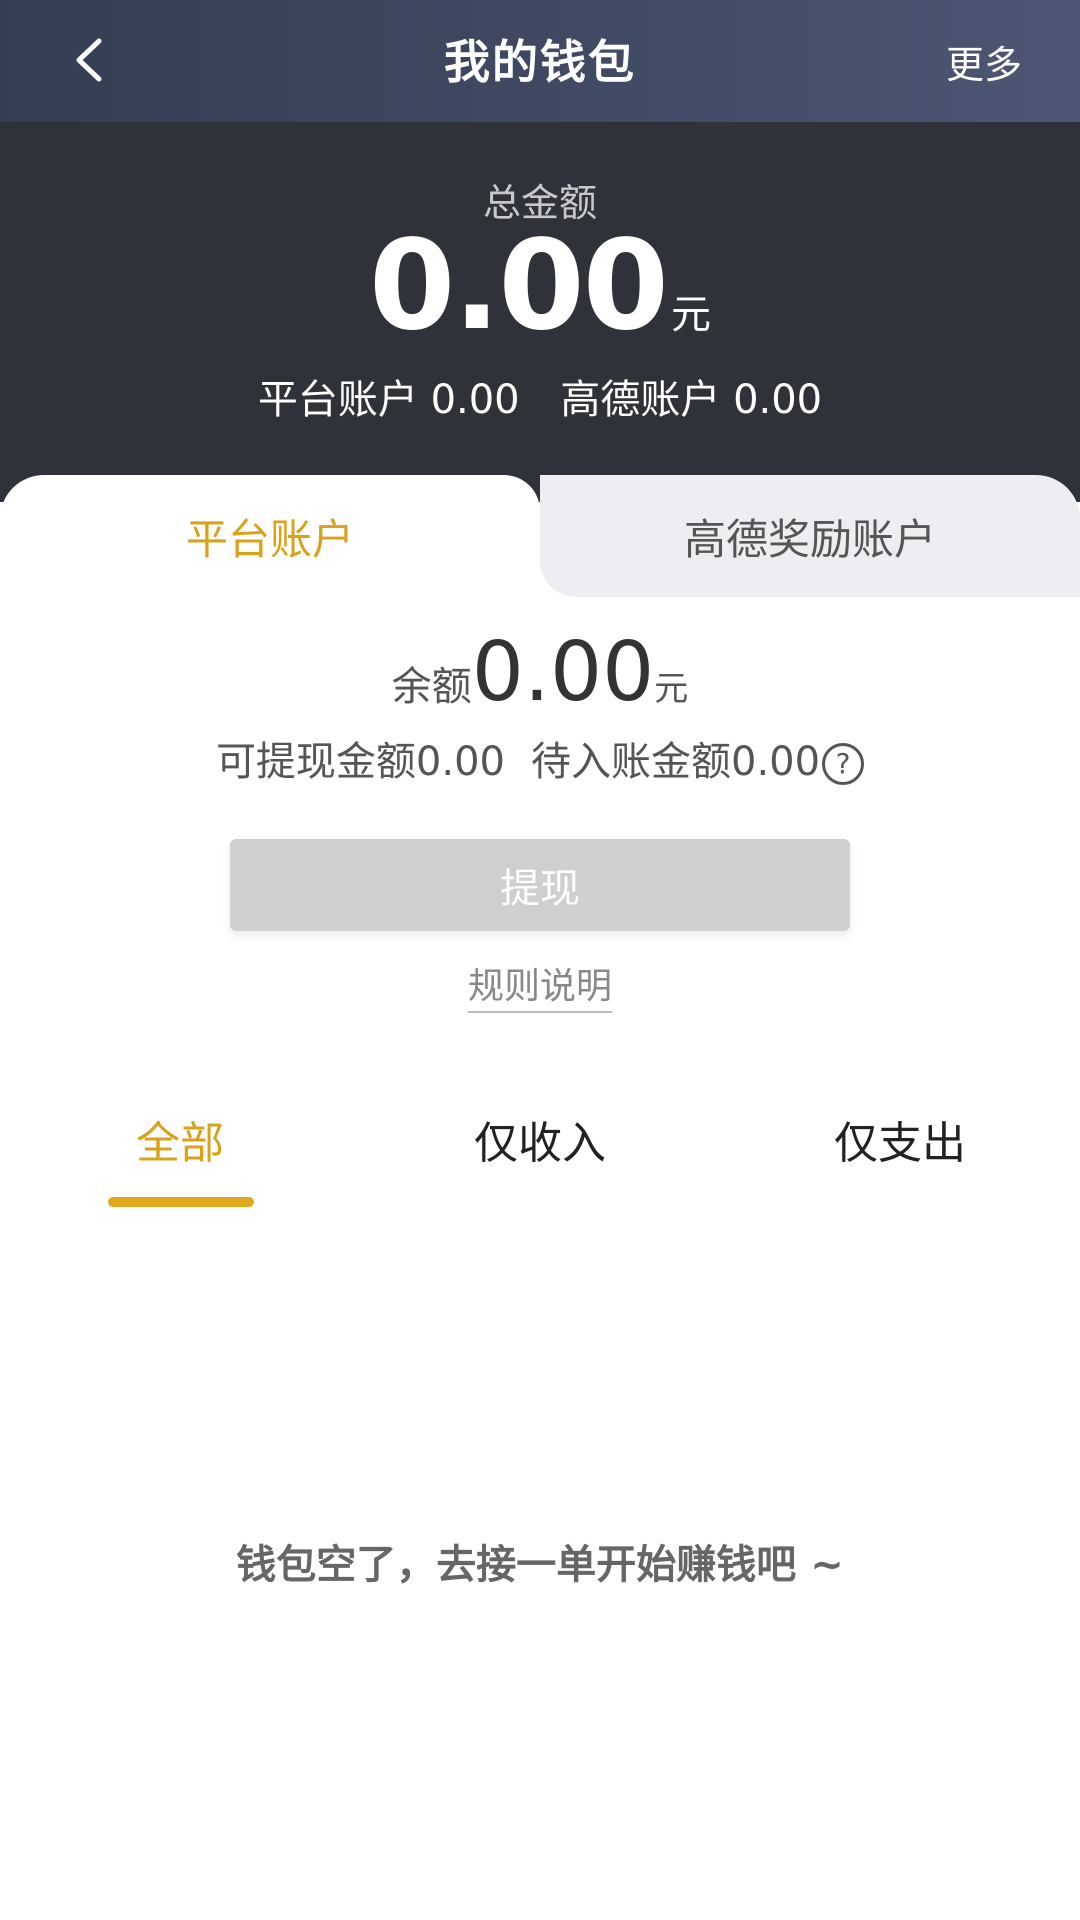  I want to click on balance-details: 可提现金额0.00 待入账金额0.00?, so click(540, 758).